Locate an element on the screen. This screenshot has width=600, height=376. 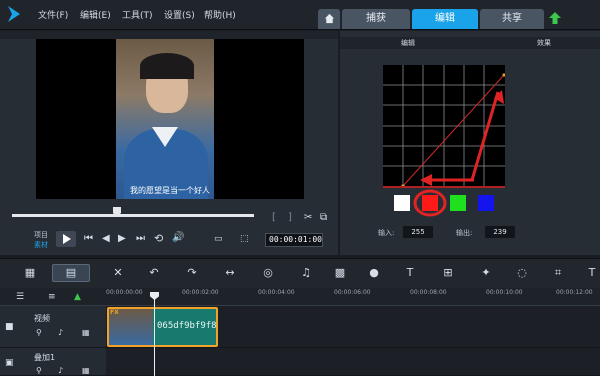
volume-icon: 🔊 is located at coordinates (178, 237).